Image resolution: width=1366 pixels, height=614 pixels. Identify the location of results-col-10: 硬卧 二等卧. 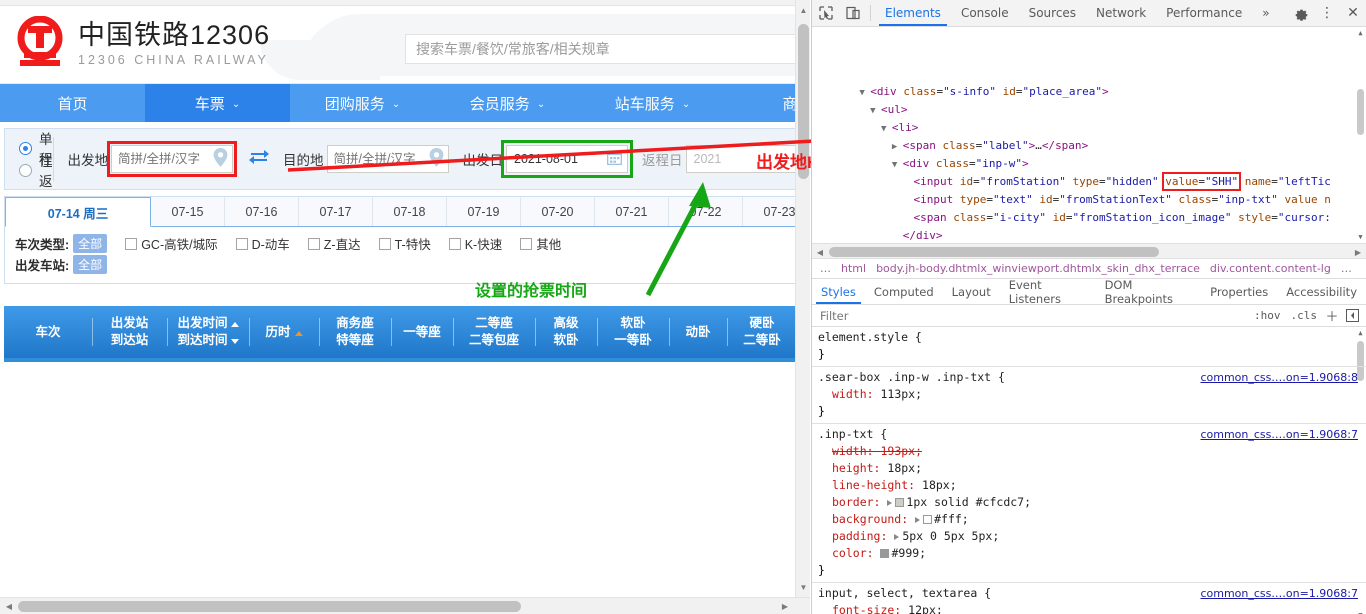
(762, 332).